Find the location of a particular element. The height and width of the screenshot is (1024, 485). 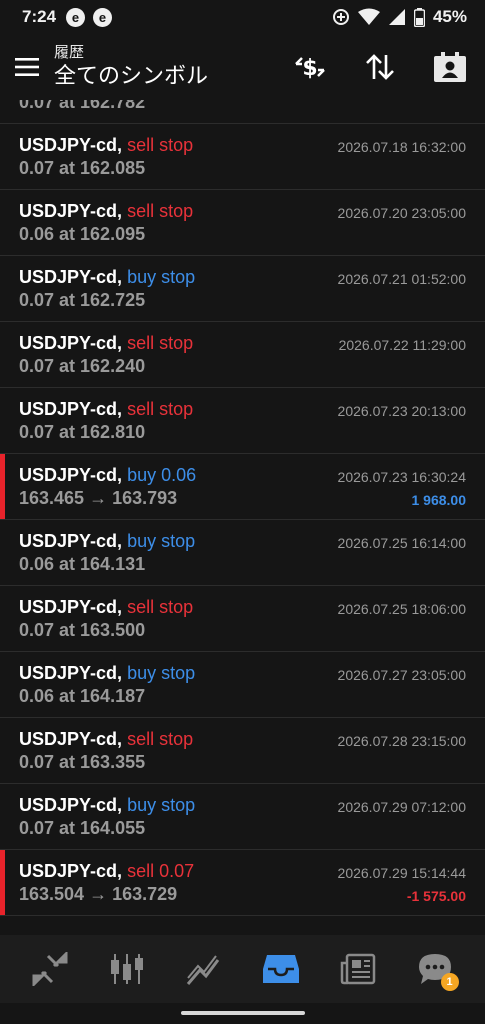

signal-icon is located at coordinates (396, 17).